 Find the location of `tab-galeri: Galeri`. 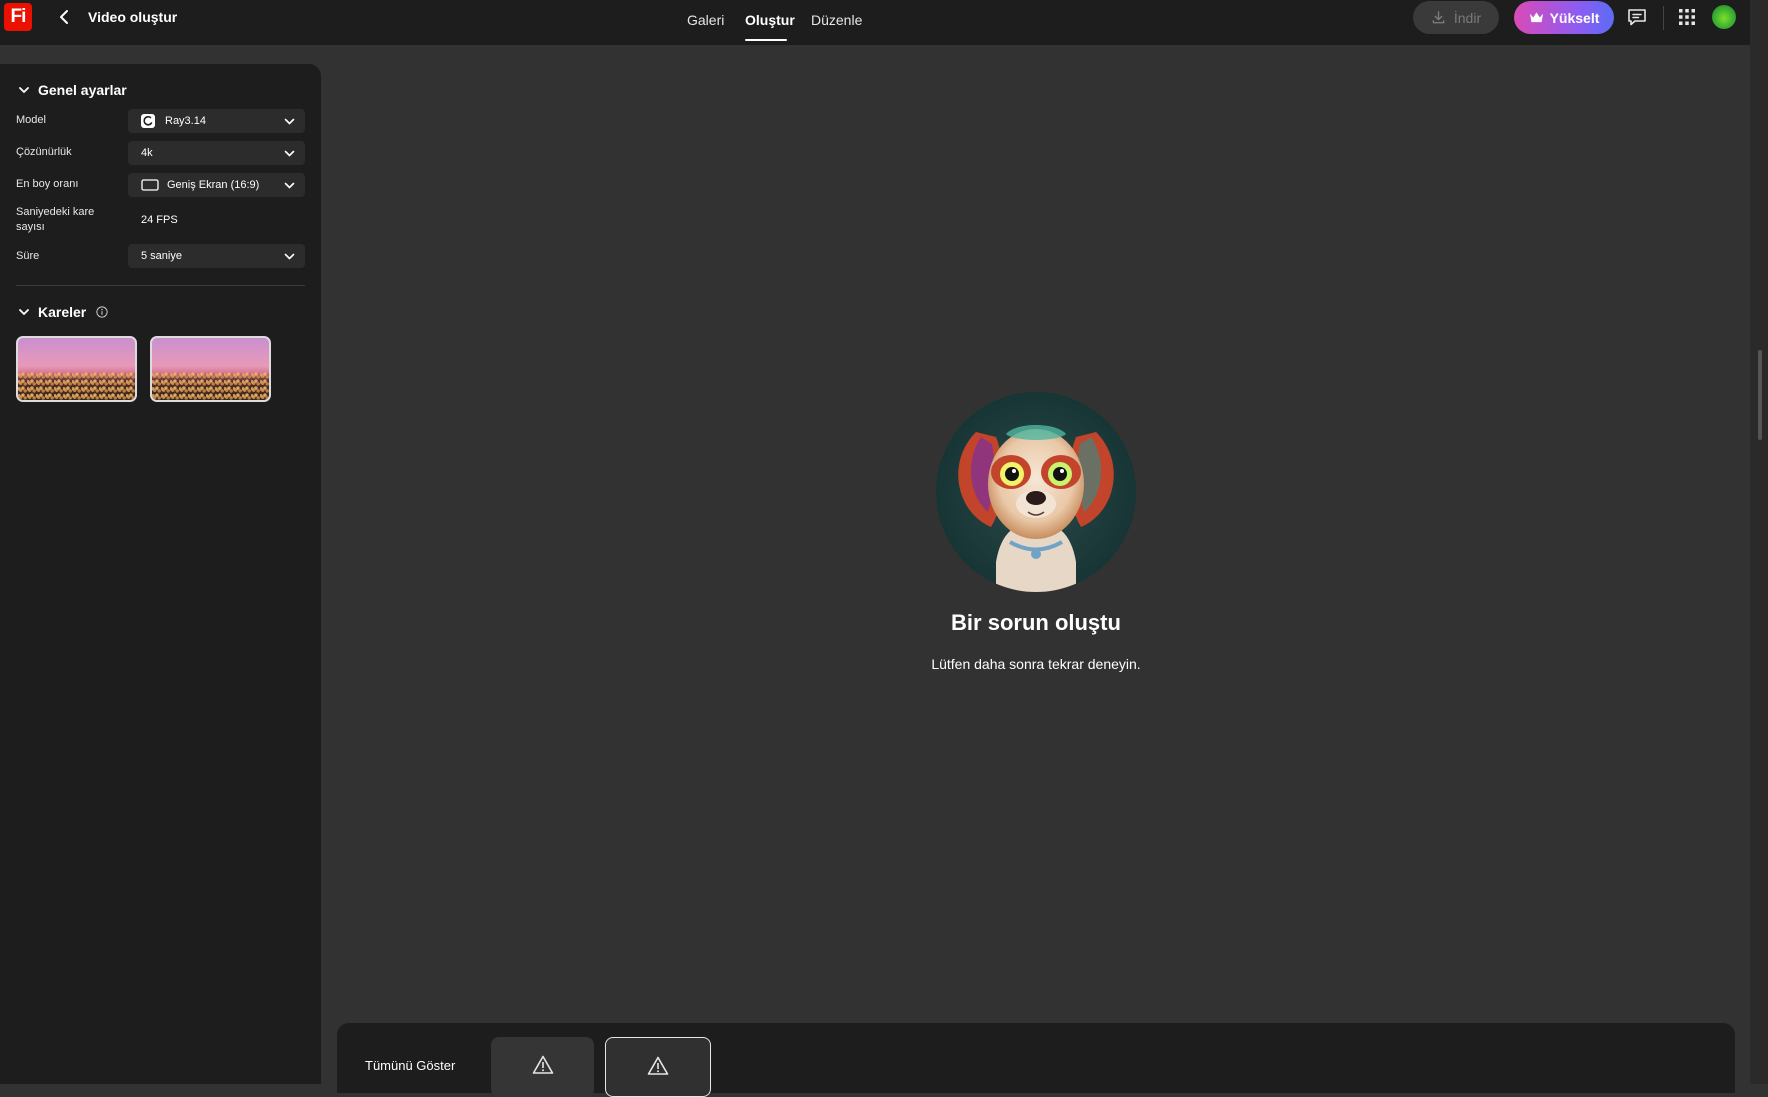

tab-galeri: Galeri is located at coordinates (705, 20).